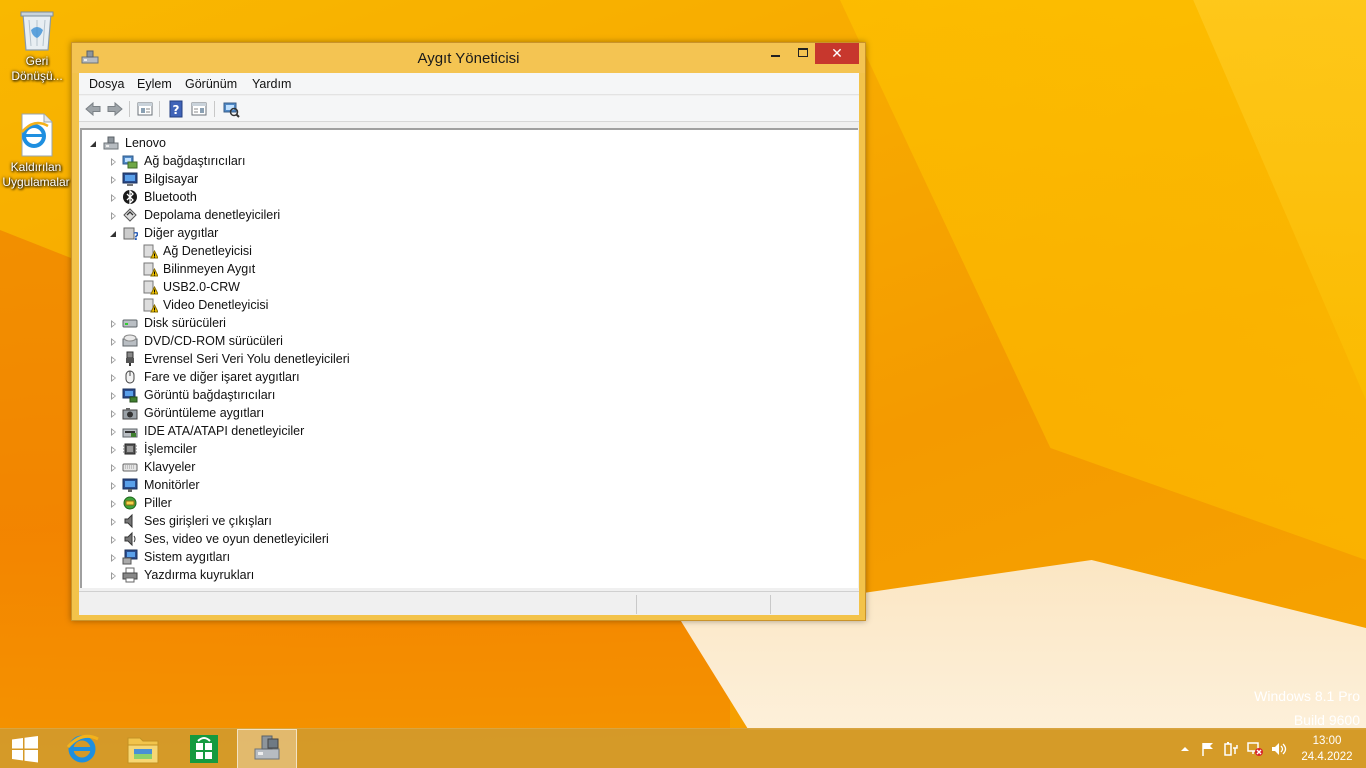 Image resolution: width=1366 pixels, height=768 pixels. Describe the element at coordinates (130, 503) in the screenshot. I see `battery-icon` at that location.